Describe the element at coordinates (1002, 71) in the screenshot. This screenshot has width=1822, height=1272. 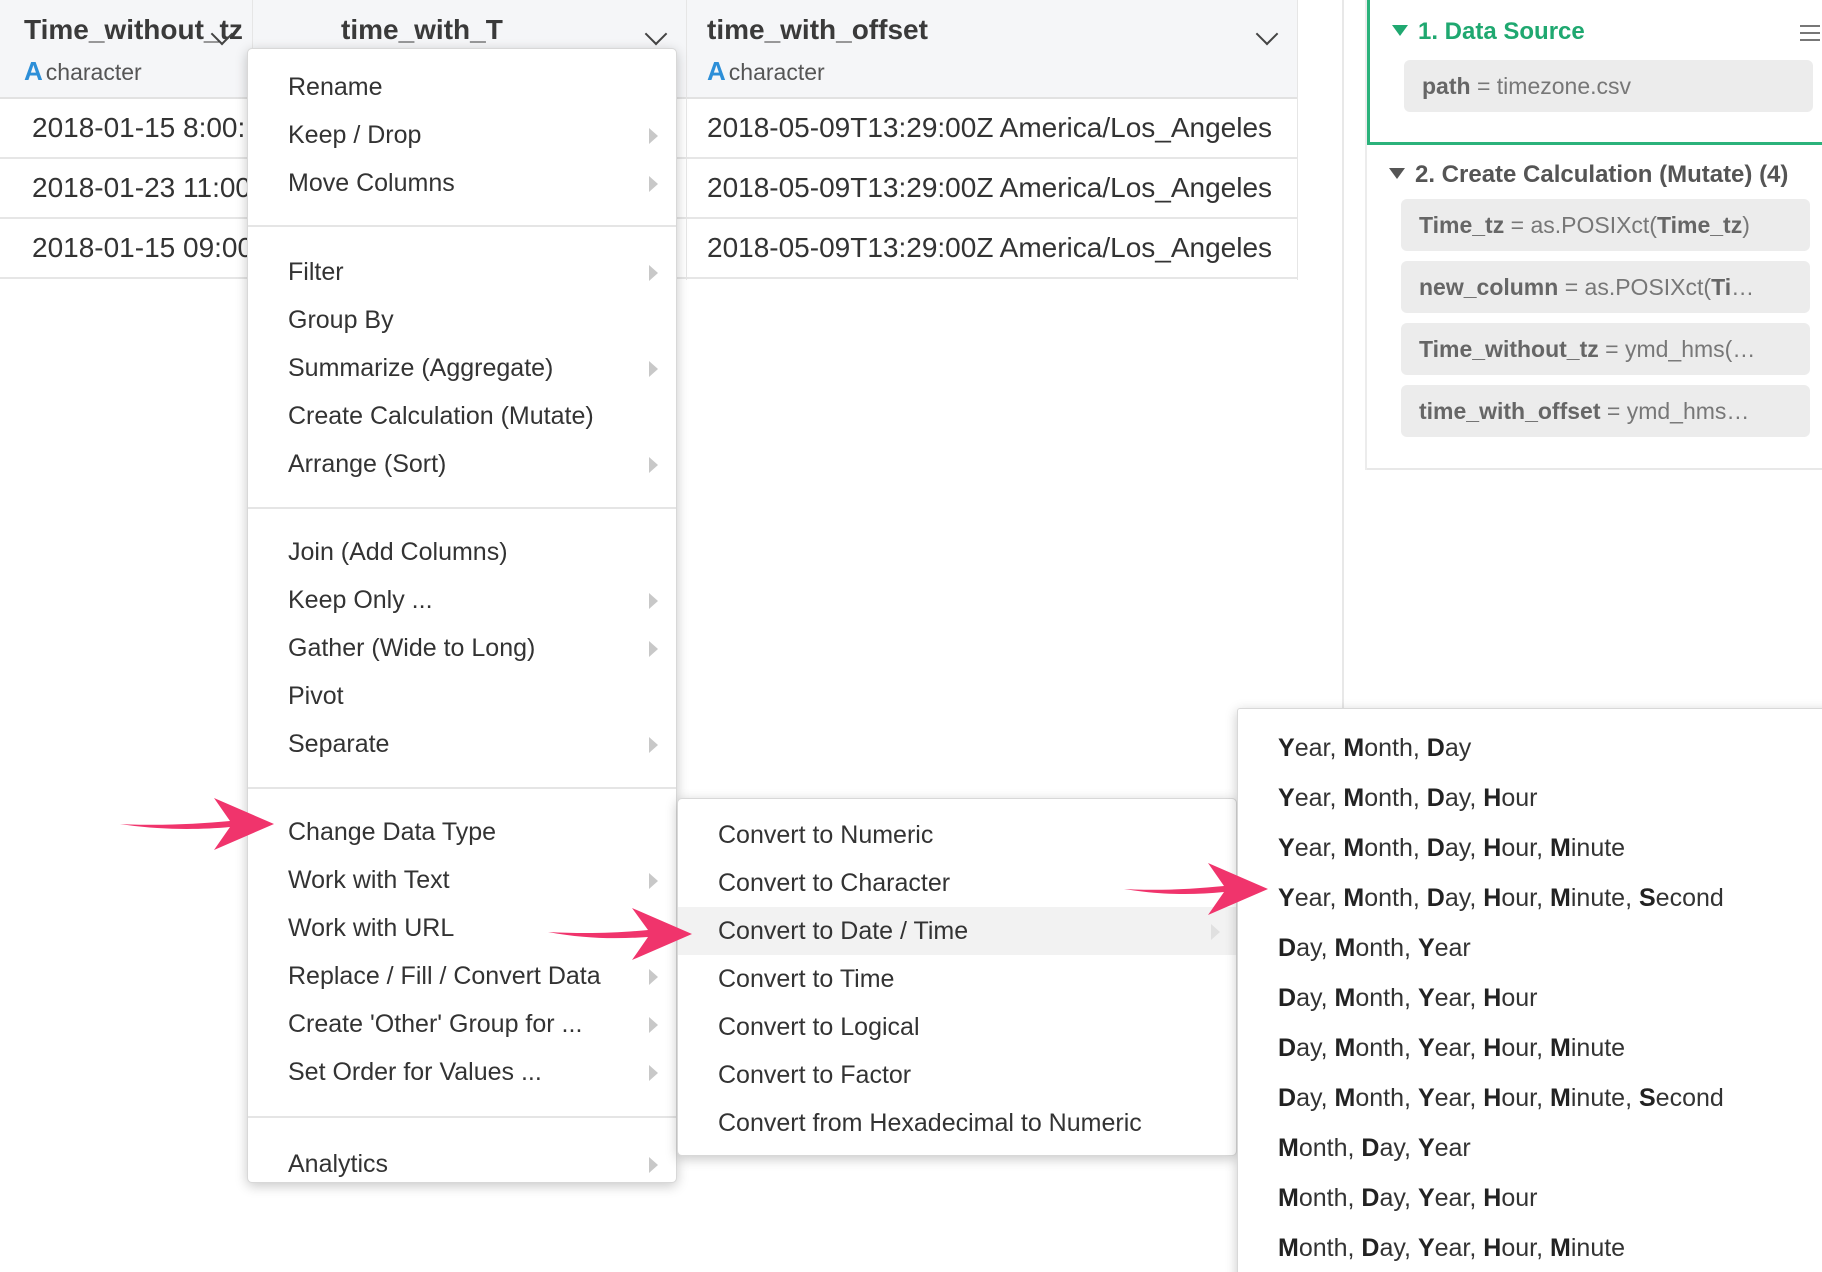
I see `column-type: Acharacter` at that location.